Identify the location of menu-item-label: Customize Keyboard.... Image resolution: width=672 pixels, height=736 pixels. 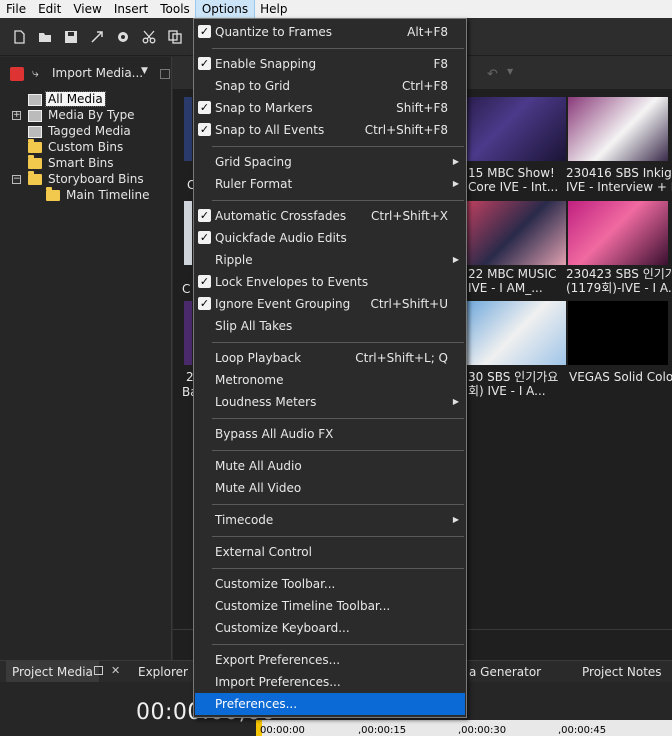
(282, 628).